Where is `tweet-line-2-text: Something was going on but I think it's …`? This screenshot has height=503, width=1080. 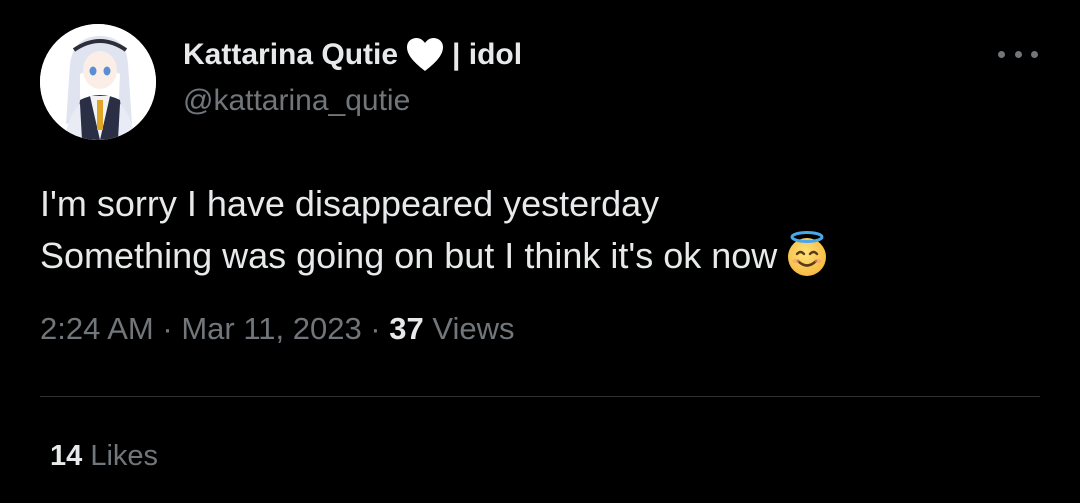 tweet-line-2-text: Something was going on but I think it's … is located at coordinates (409, 255).